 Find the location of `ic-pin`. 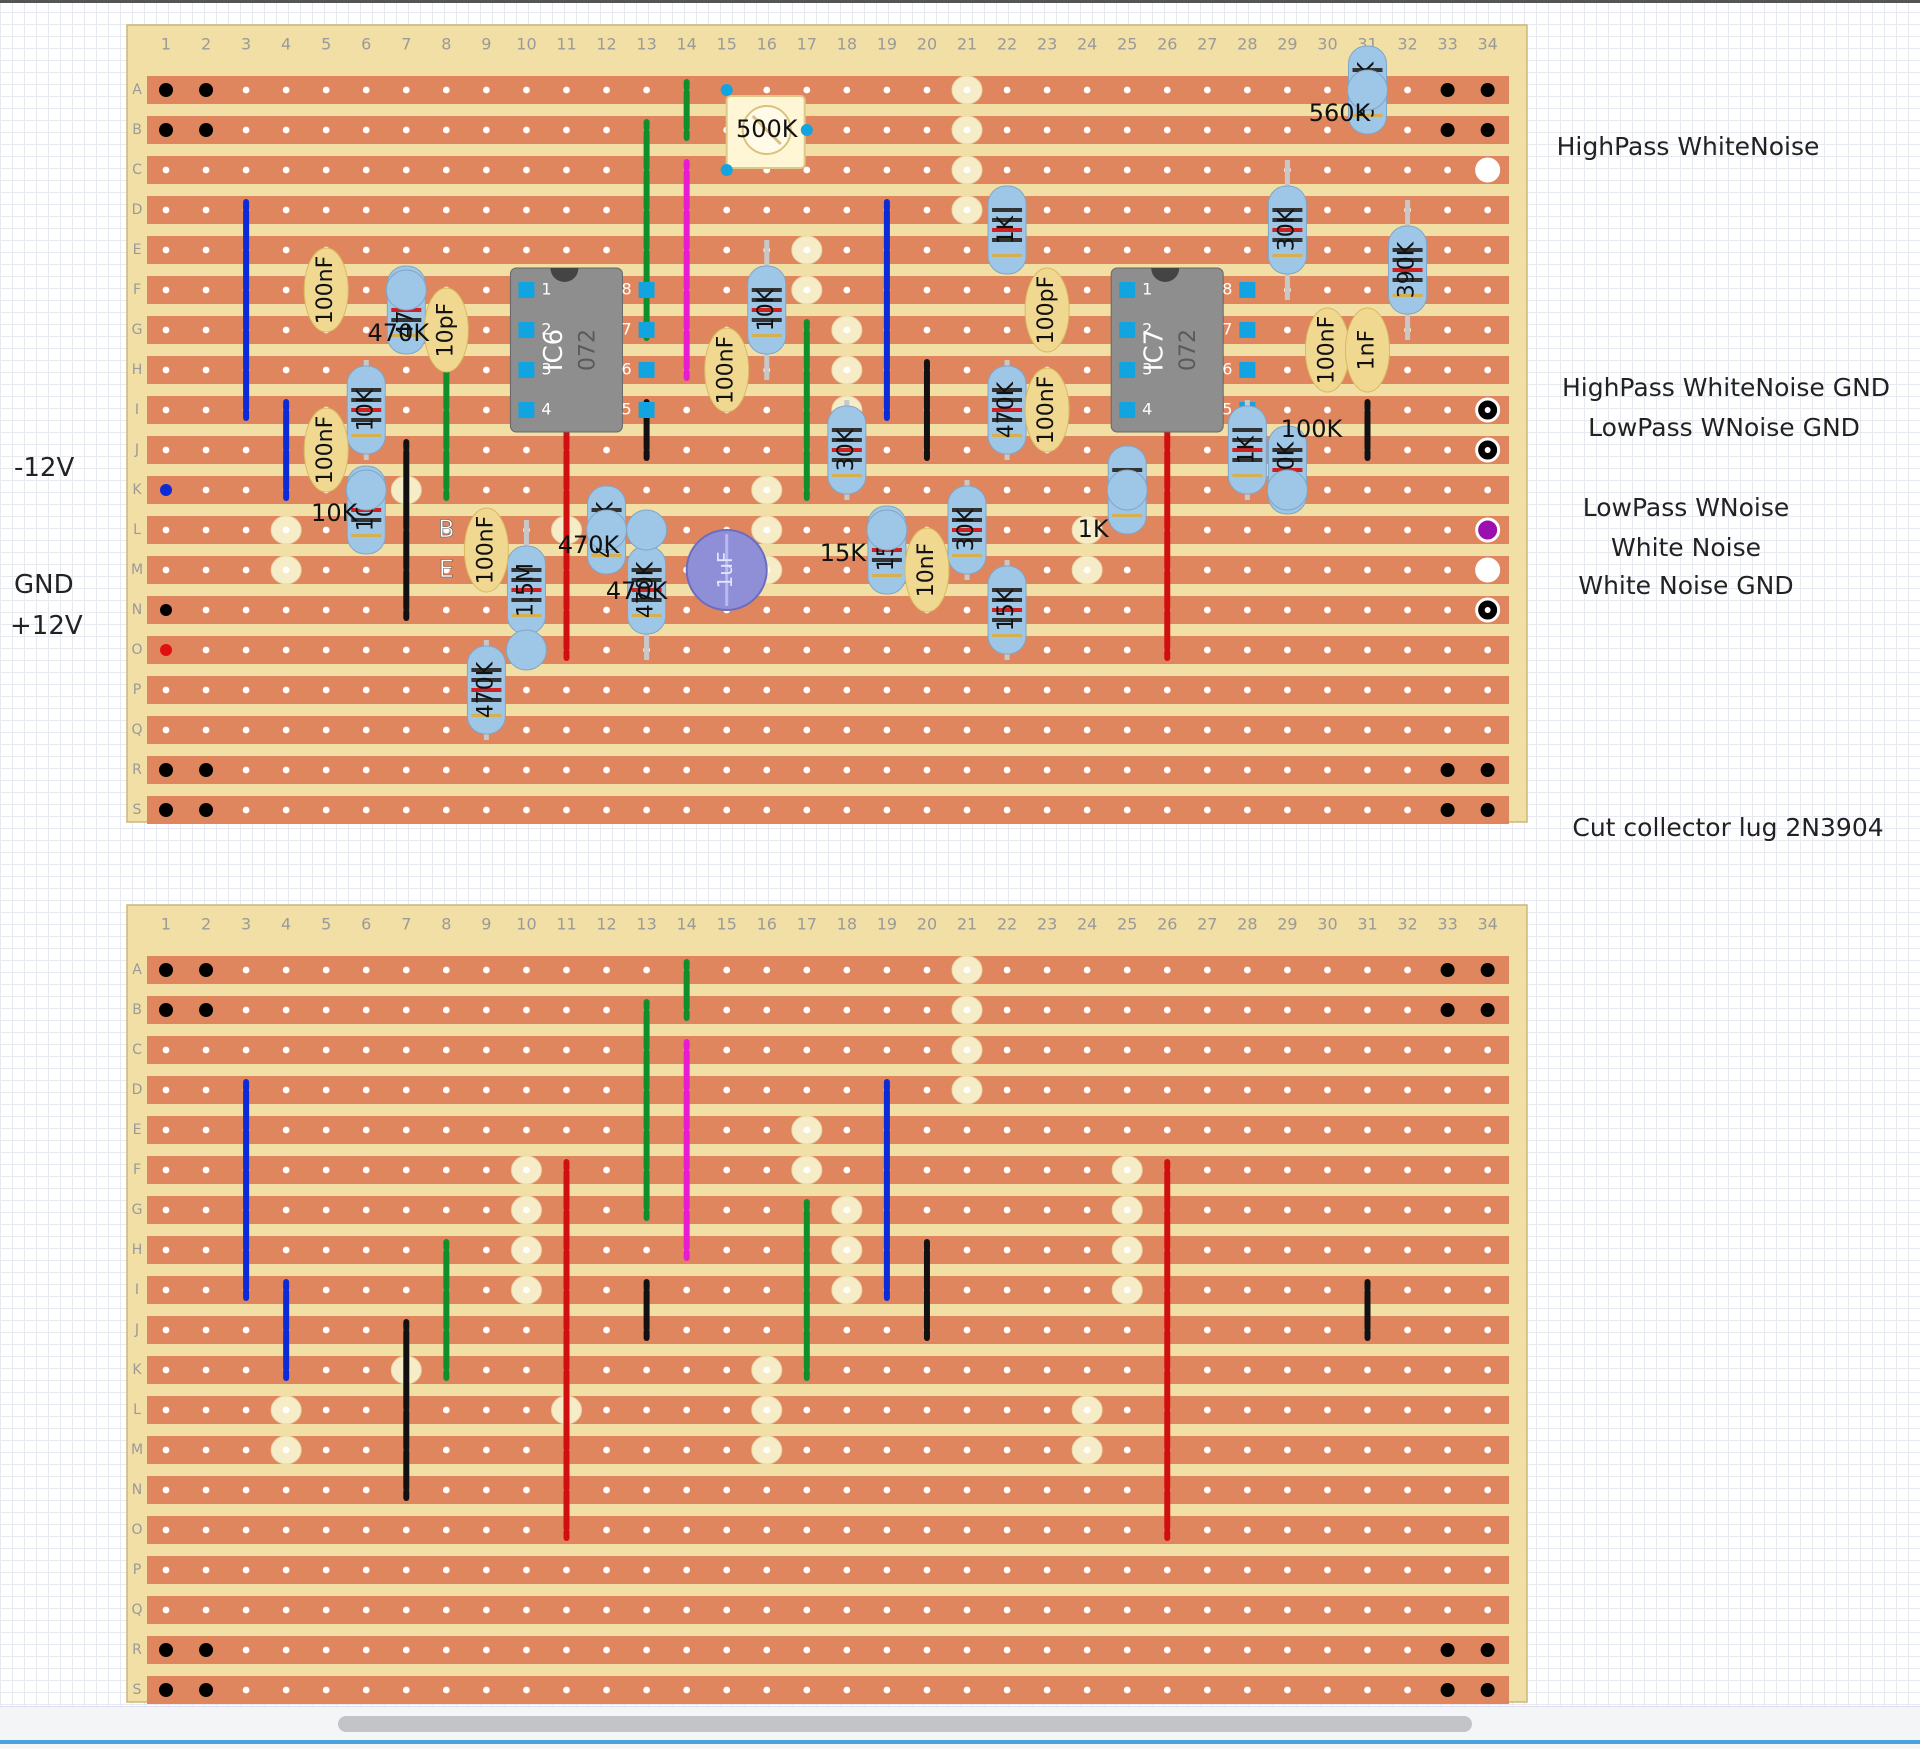

ic-pin is located at coordinates (526, 410).